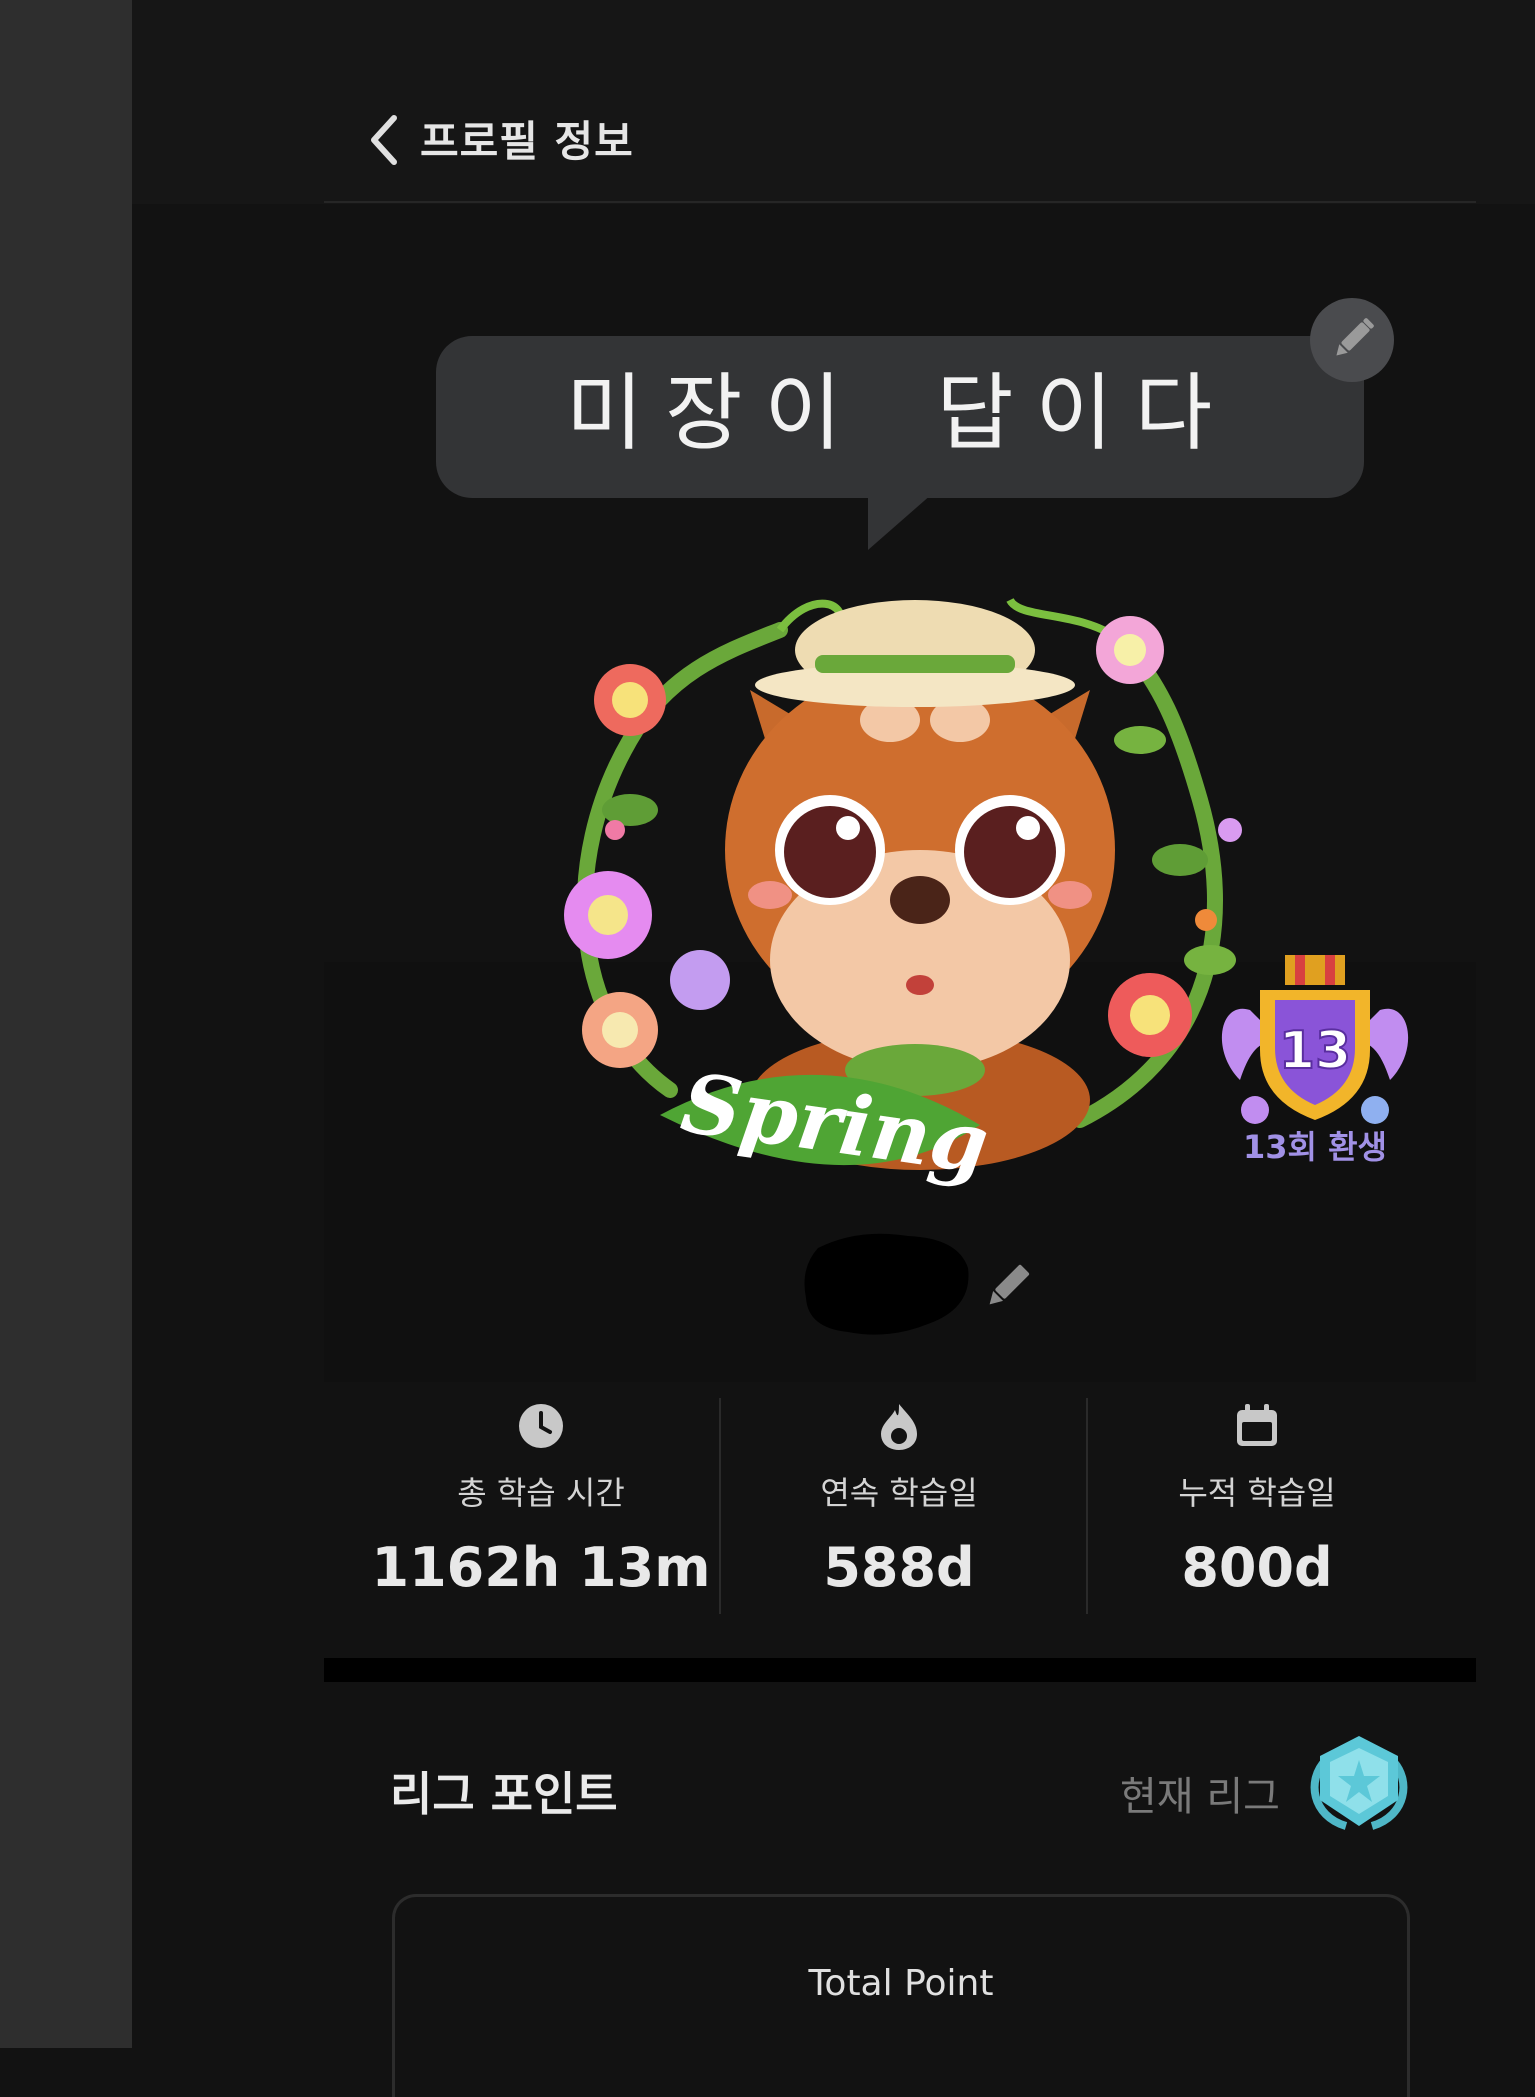 Image resolution: width=1535 pixels, height=2097 pixels. What do you see at coordinates (541, 1567) in the screenshot?
I see `stat-value: 1162h 13m` at bounding box center [541, 1567].